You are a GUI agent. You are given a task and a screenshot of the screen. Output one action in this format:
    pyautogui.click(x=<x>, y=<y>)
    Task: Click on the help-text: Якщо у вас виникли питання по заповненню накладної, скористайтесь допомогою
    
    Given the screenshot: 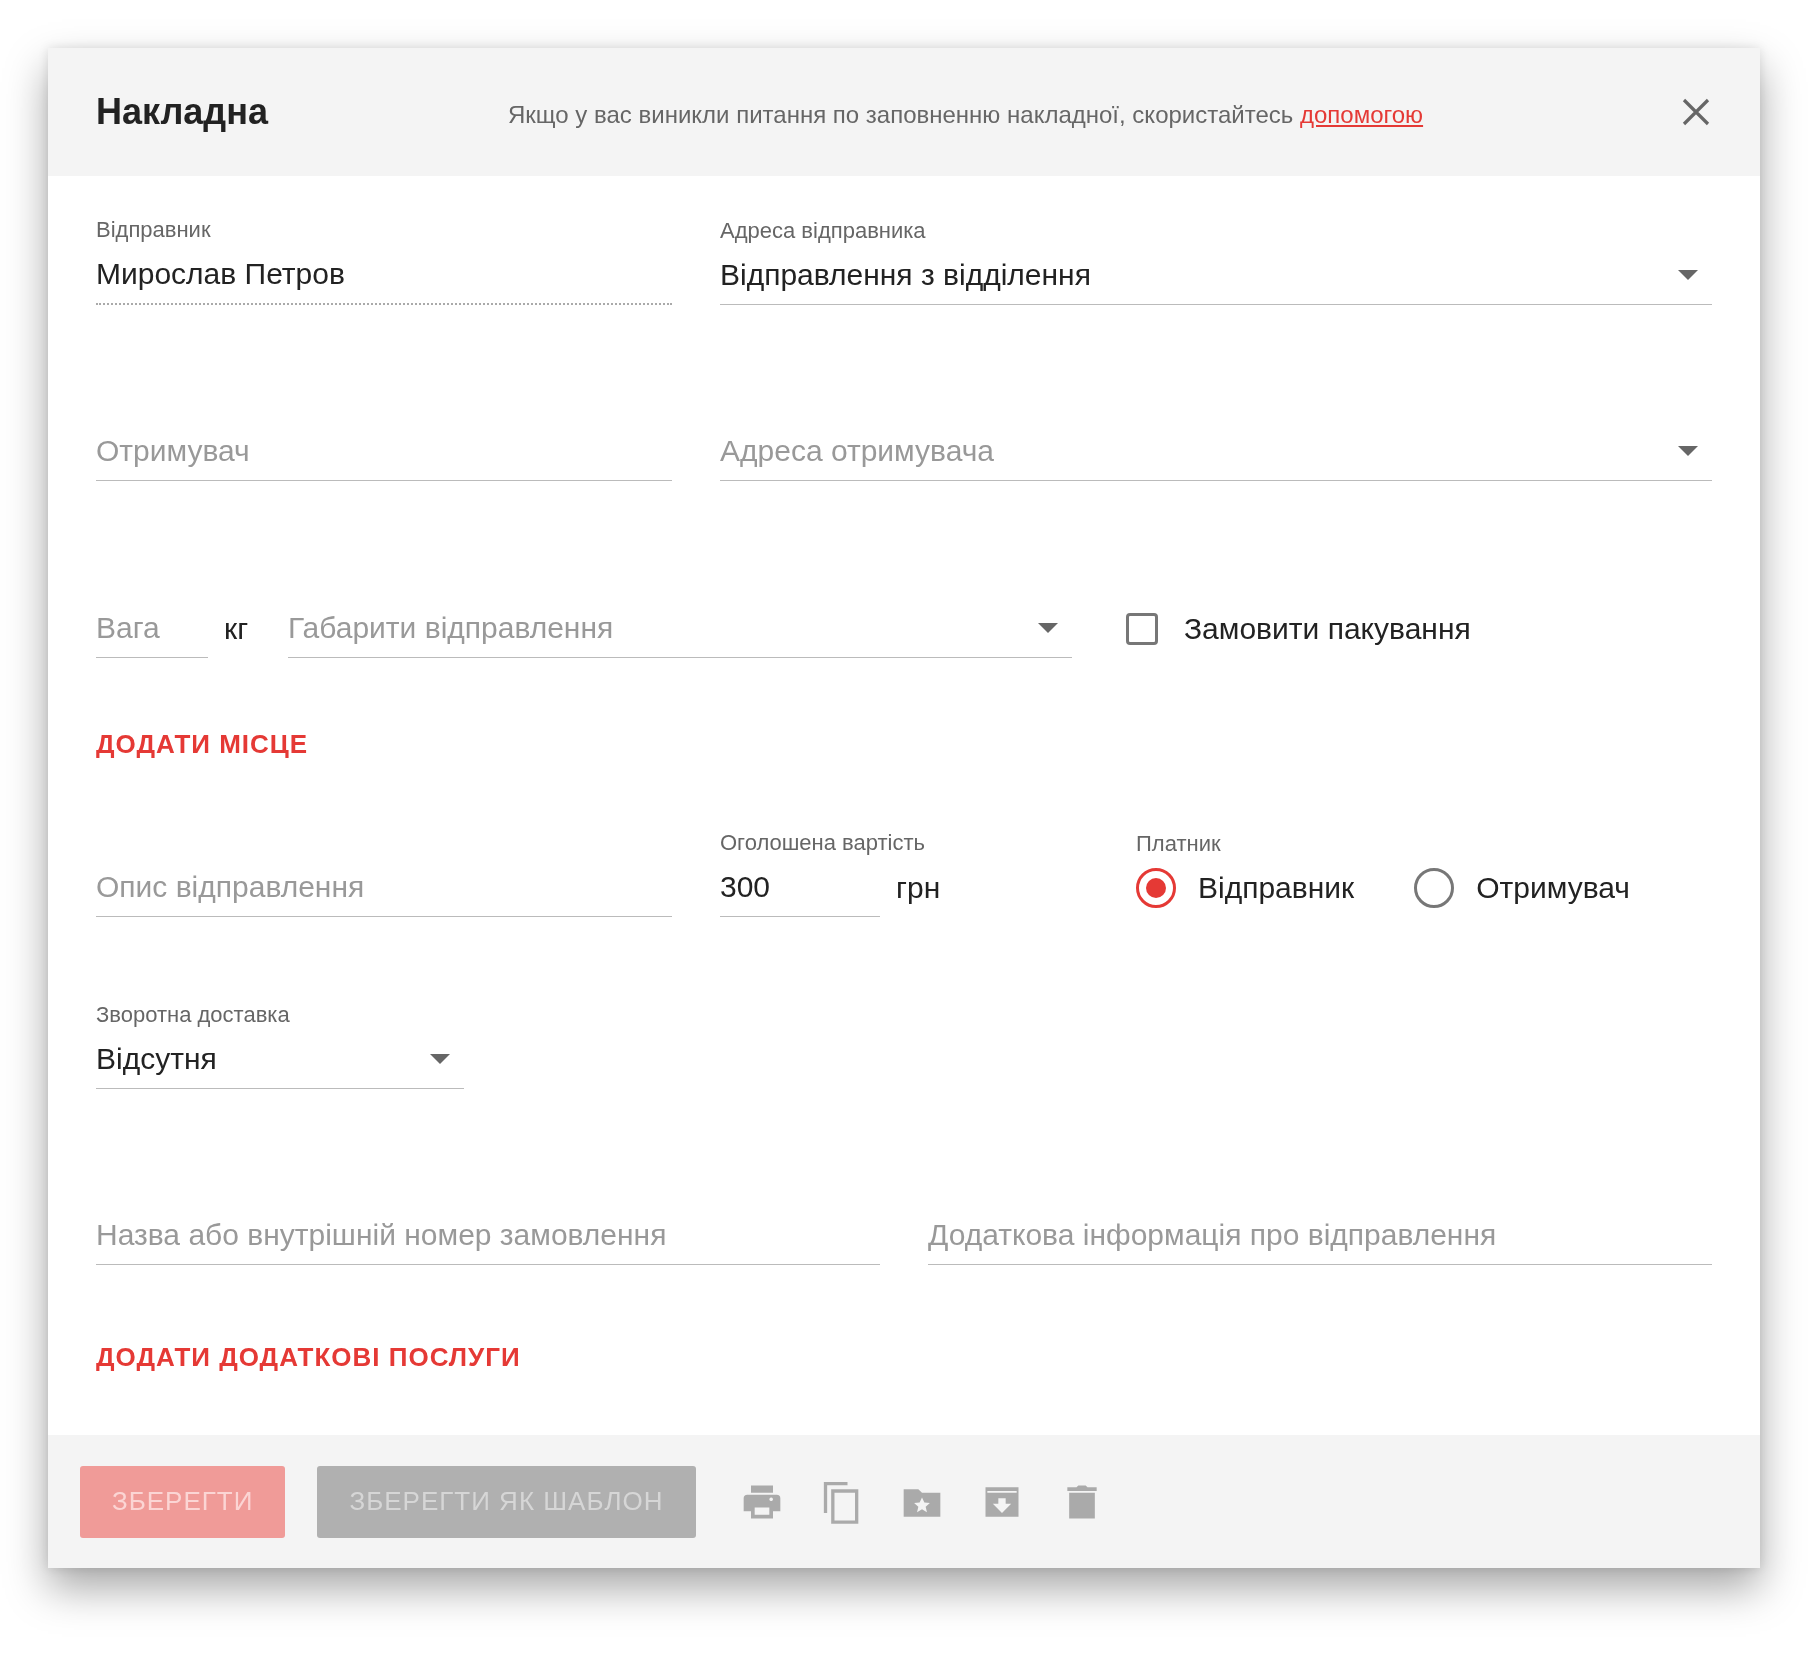 What is the action you would take?
    pyautogui.click(x=966, y=114)
    